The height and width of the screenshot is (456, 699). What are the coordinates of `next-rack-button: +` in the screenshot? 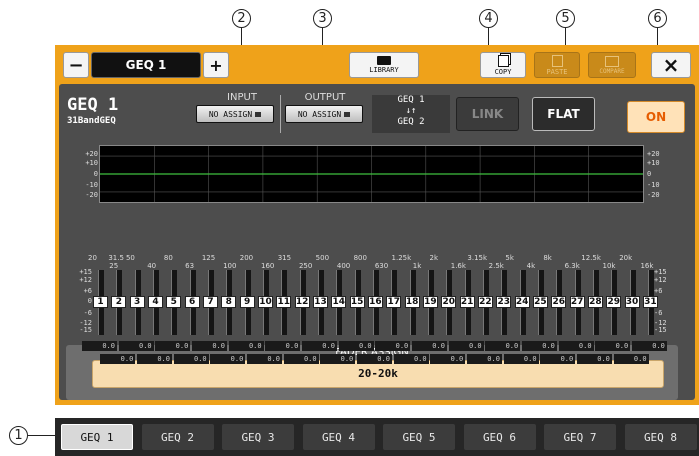 It's located at (216, 65).